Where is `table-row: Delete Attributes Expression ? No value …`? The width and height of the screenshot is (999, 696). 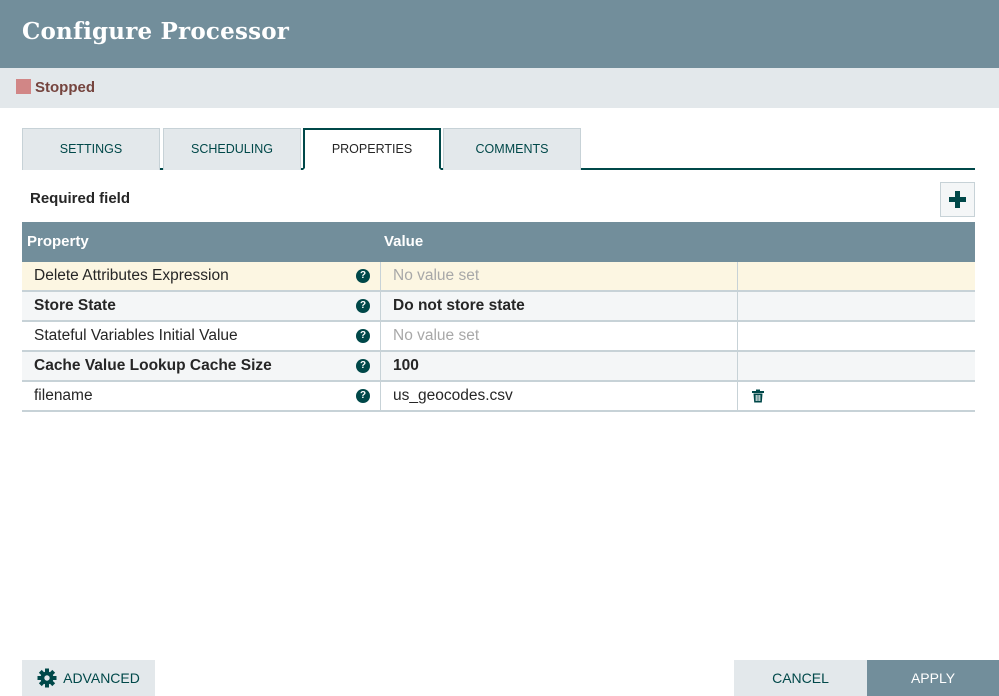
table-row: Delete Attributes Expression ? No value … is located at coordinates (498, 277).